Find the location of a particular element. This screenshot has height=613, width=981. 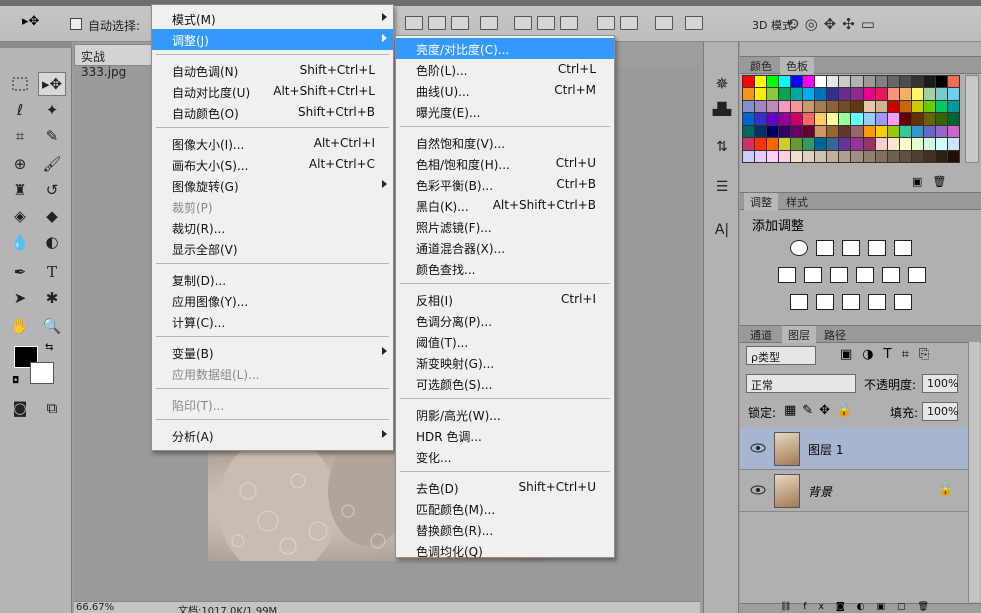

align-top-icon is located at coordinates (414, 23).